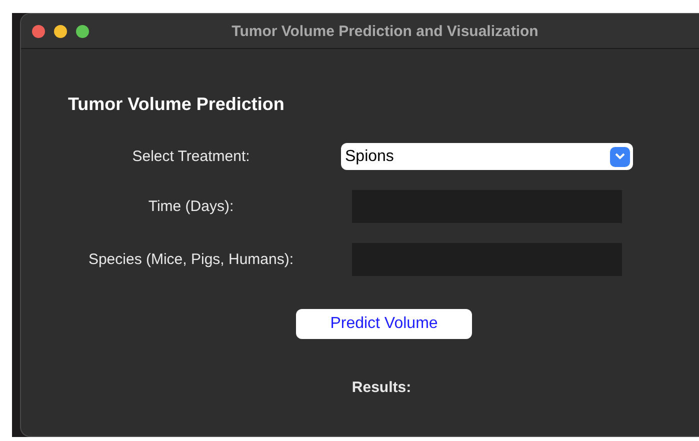  Describe the element at coordinates (176, 104) in the screenshot. I see `section-heading: Tumor Volume Prediction` at that location.